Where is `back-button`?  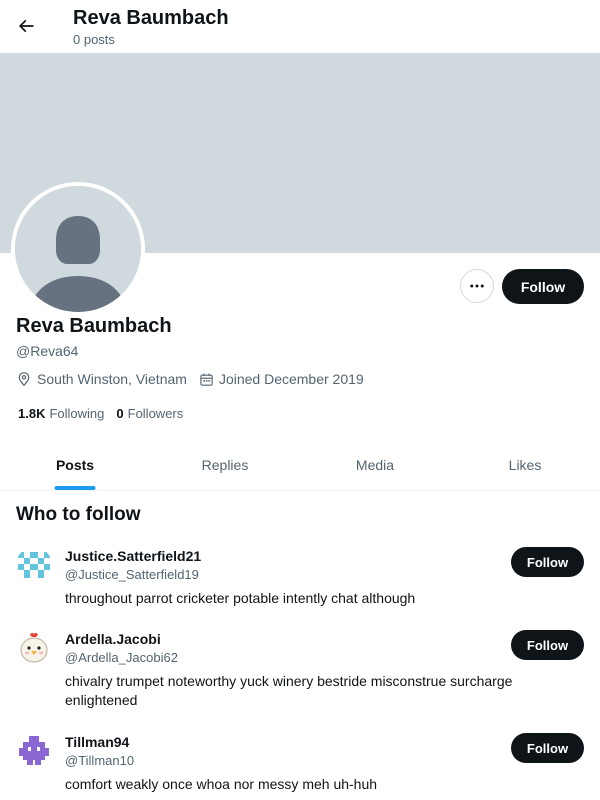
back-button is located at coordinates (26, 26).